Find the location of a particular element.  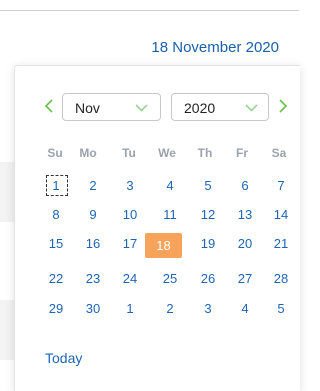

calendar-day: 3 is located at coordinates (130, 186).